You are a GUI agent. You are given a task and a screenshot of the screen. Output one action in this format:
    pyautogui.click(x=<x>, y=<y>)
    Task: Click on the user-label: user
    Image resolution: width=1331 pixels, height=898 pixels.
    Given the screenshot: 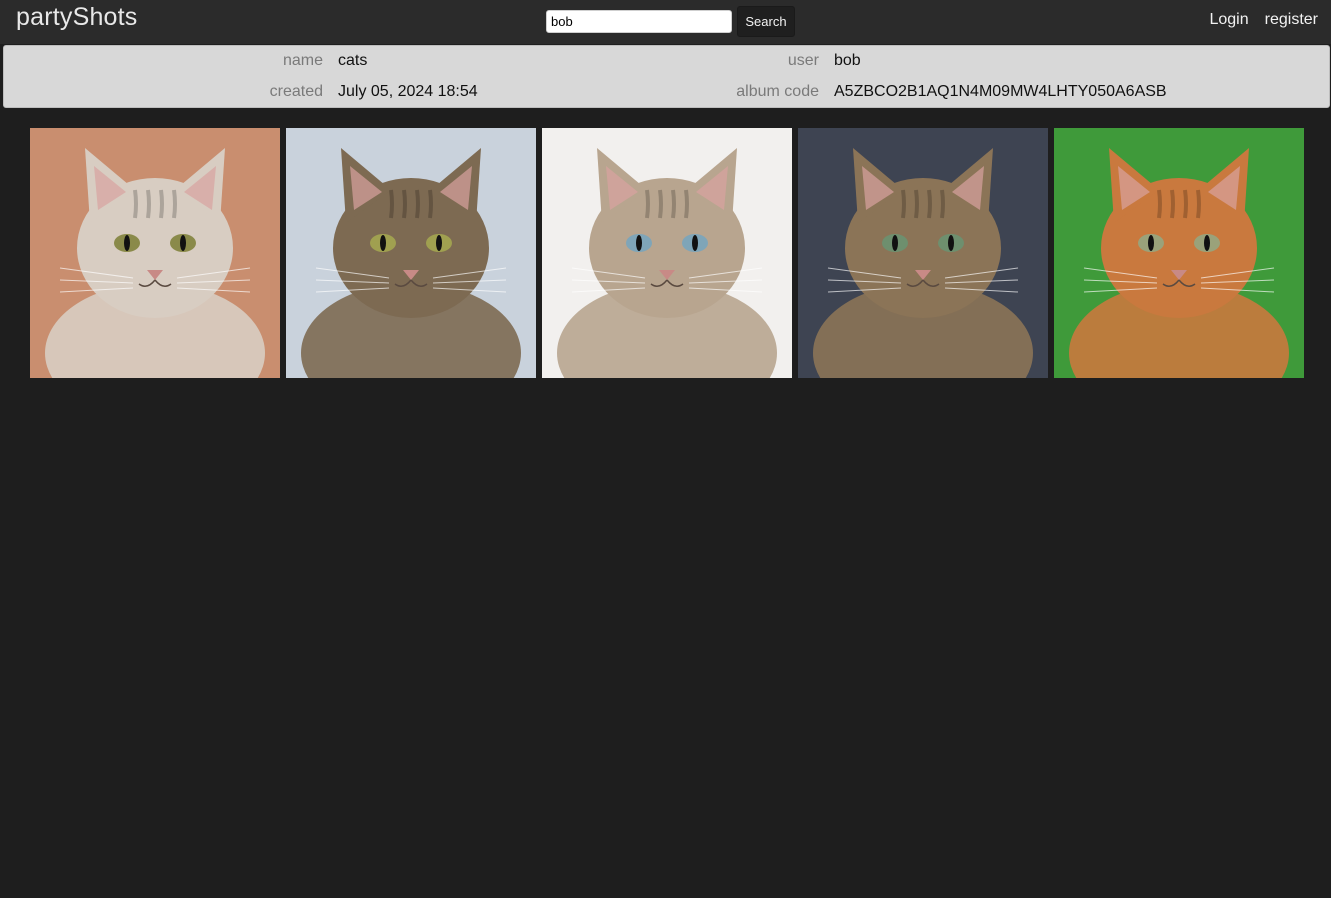 What is the action you would take?
    pyautogui.click(x=803, y=60)
    